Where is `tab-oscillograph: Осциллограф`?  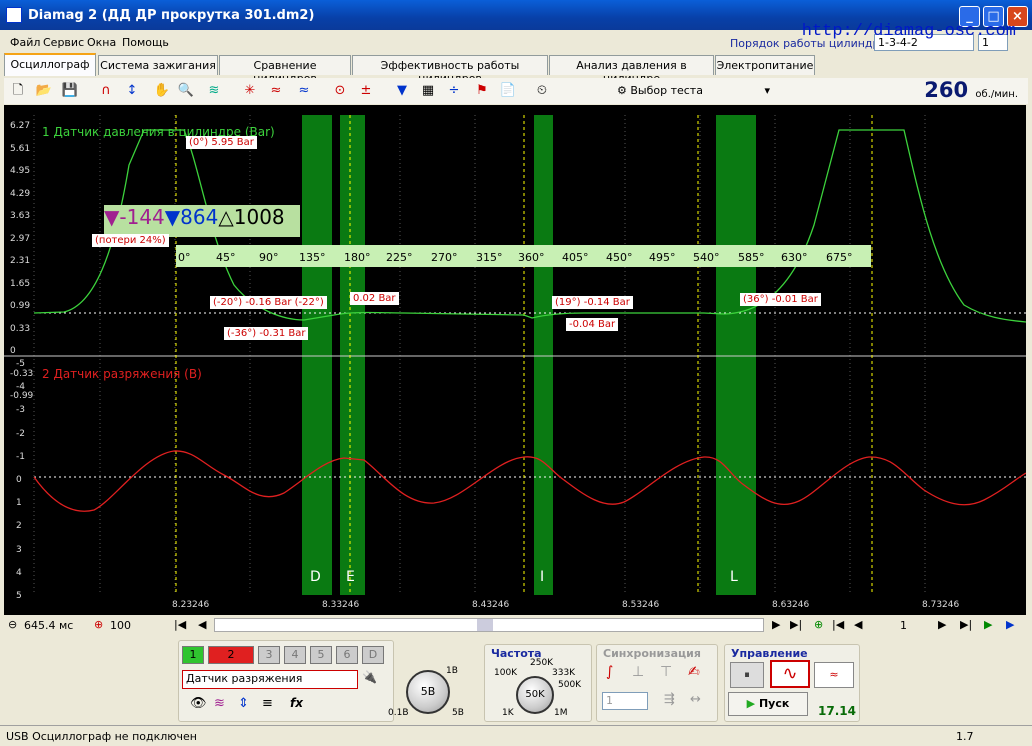
tab-oscillograph: Осциллограф is located at coordinates (50, 64).